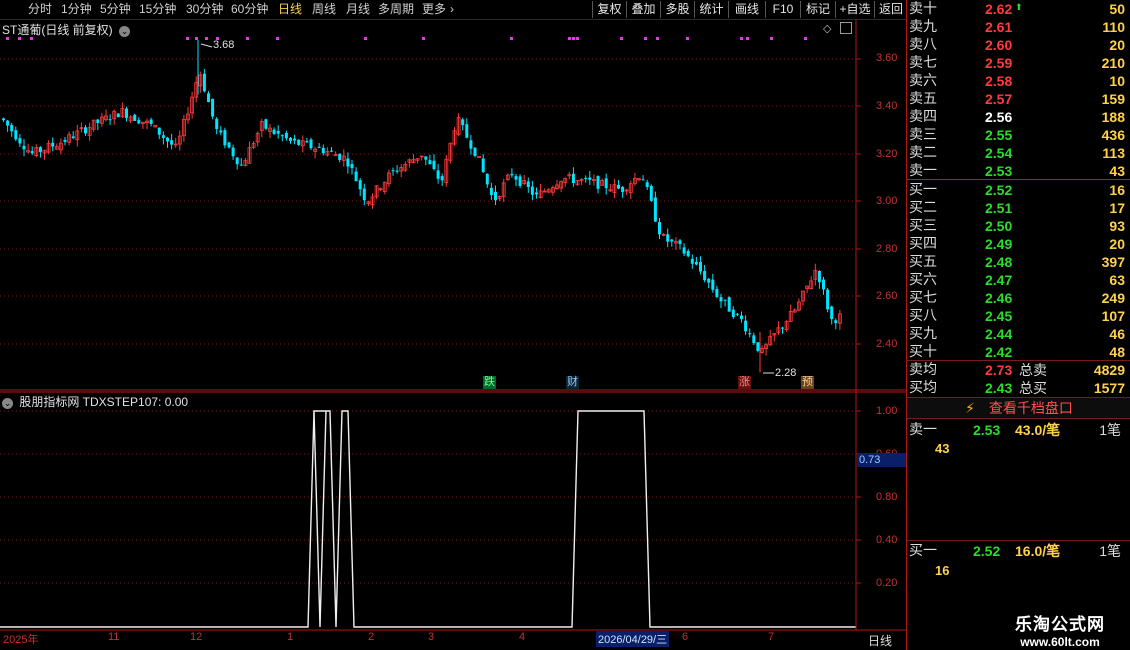  What do you see at coordinates (1016, 352) in the screenshot?
I see `bid-level-row: 买十 2.42 48` at bounding box center [1016, 352].